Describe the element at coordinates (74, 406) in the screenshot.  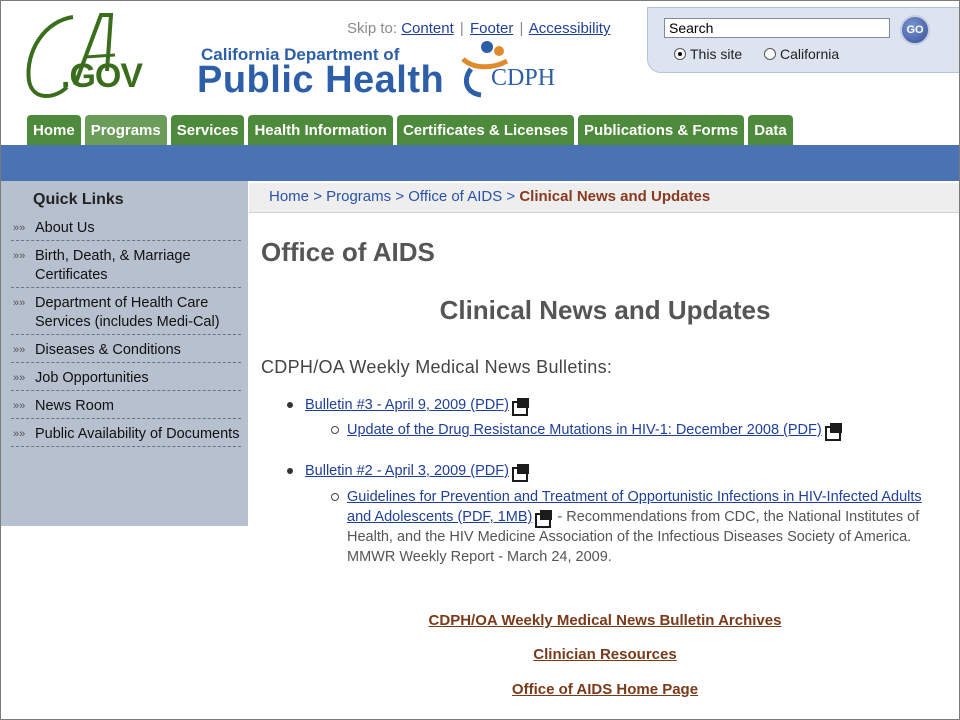
I see `quick-link-label: News Room` at that location.